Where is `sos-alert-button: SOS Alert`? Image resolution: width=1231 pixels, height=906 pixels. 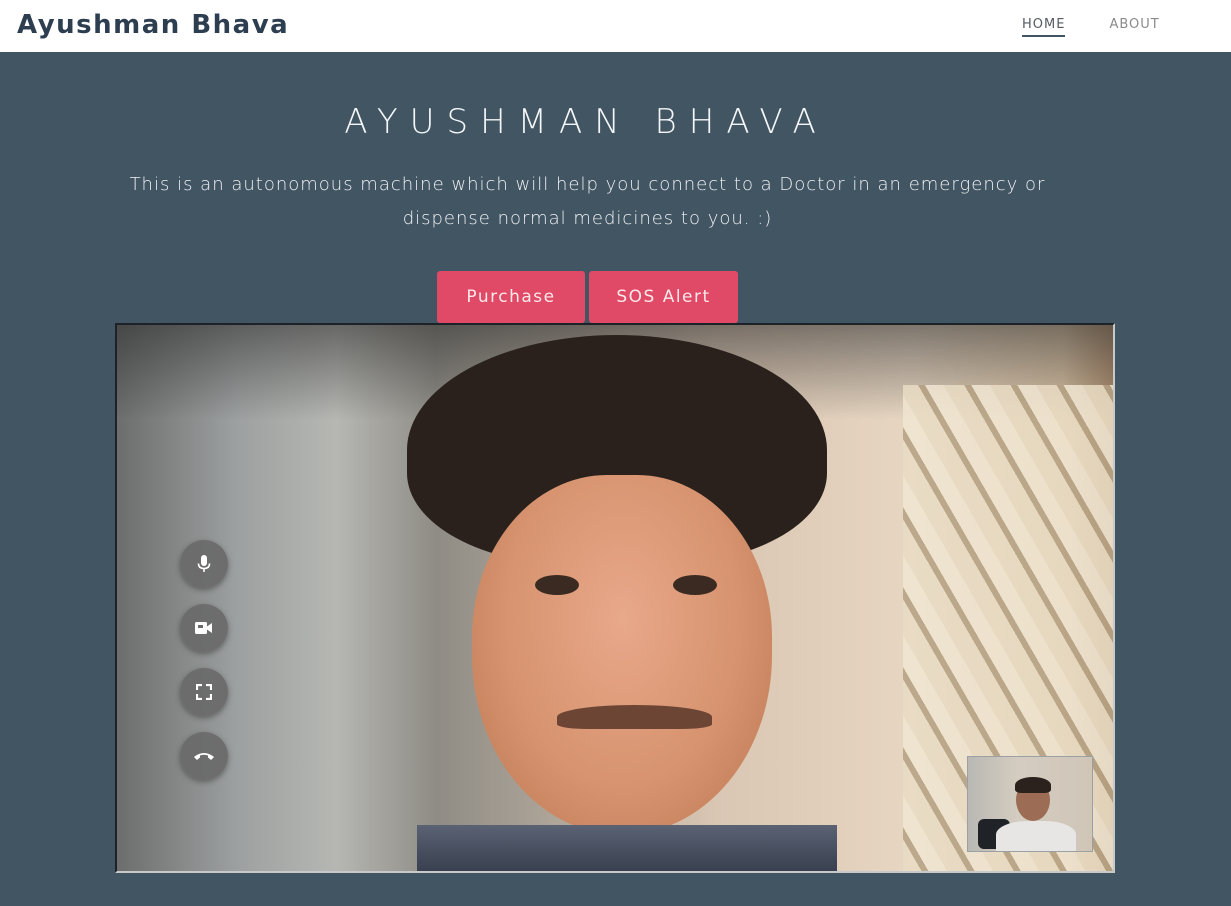
sos-alert-button: SOS Alert is located at coordinates (663, 297).